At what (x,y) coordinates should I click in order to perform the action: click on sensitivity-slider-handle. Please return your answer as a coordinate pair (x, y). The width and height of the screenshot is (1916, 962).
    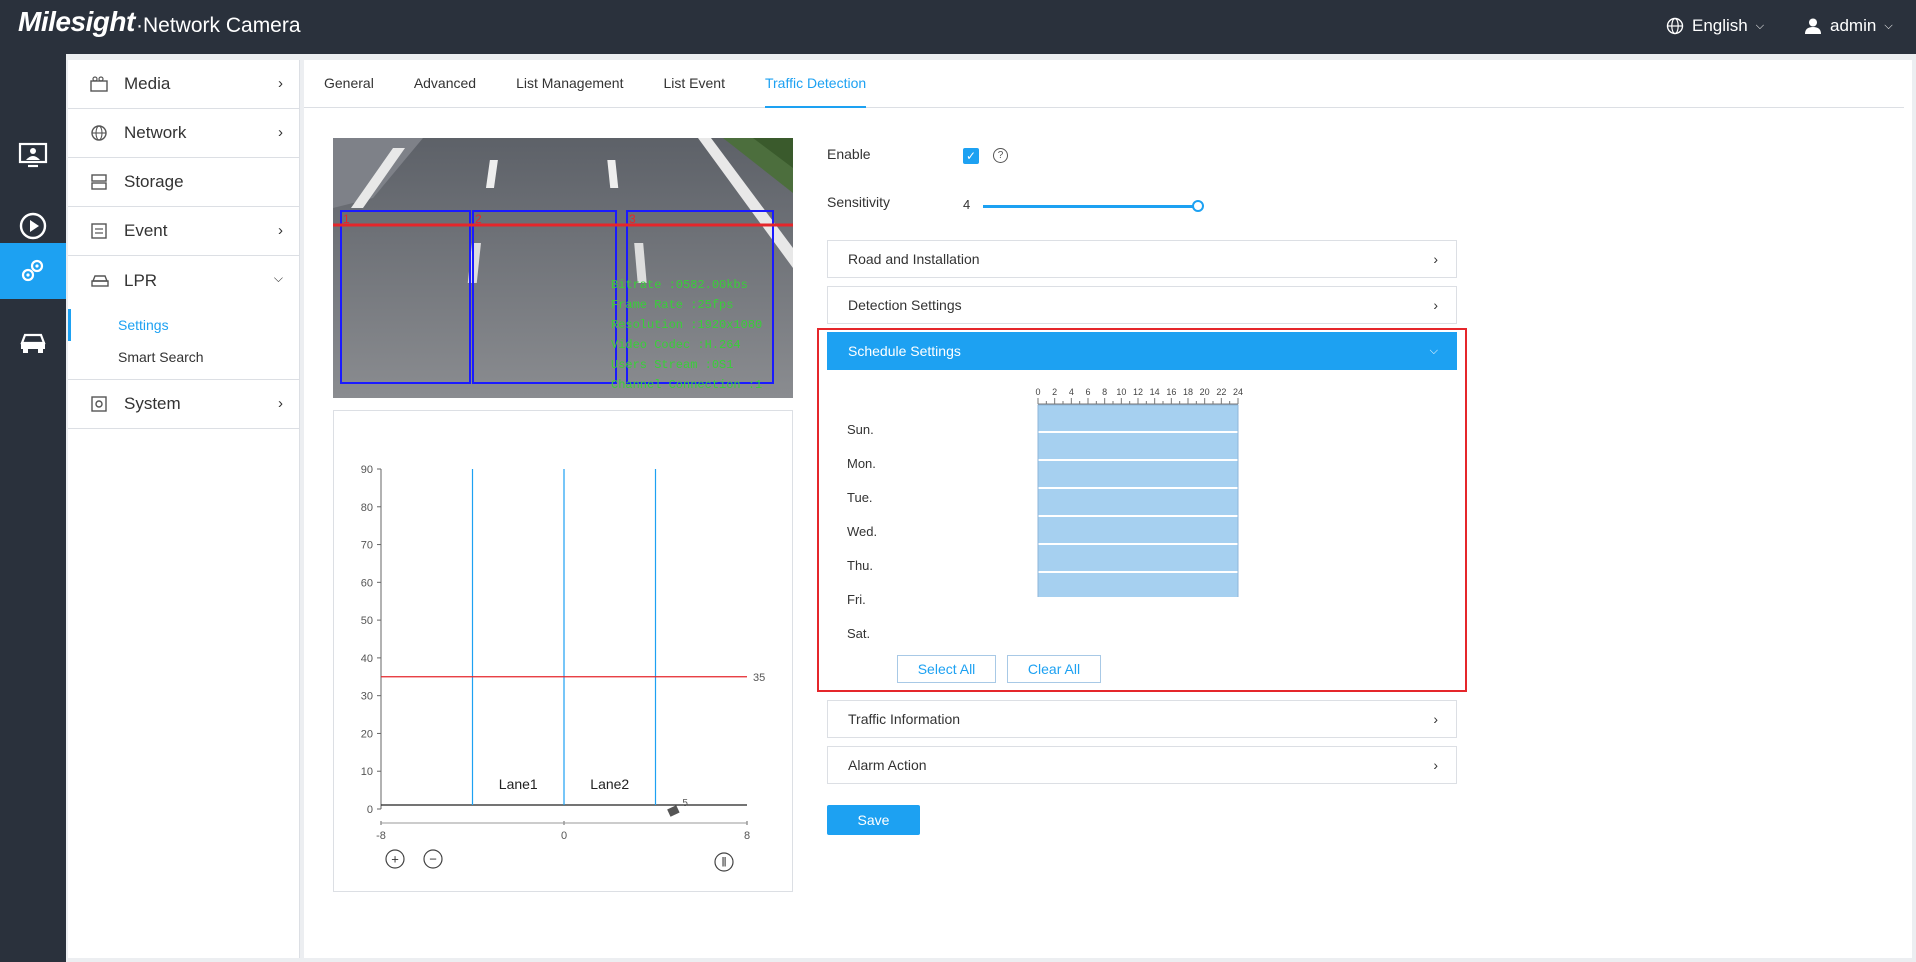
    Looking at the image, I should click on (1198, 206).